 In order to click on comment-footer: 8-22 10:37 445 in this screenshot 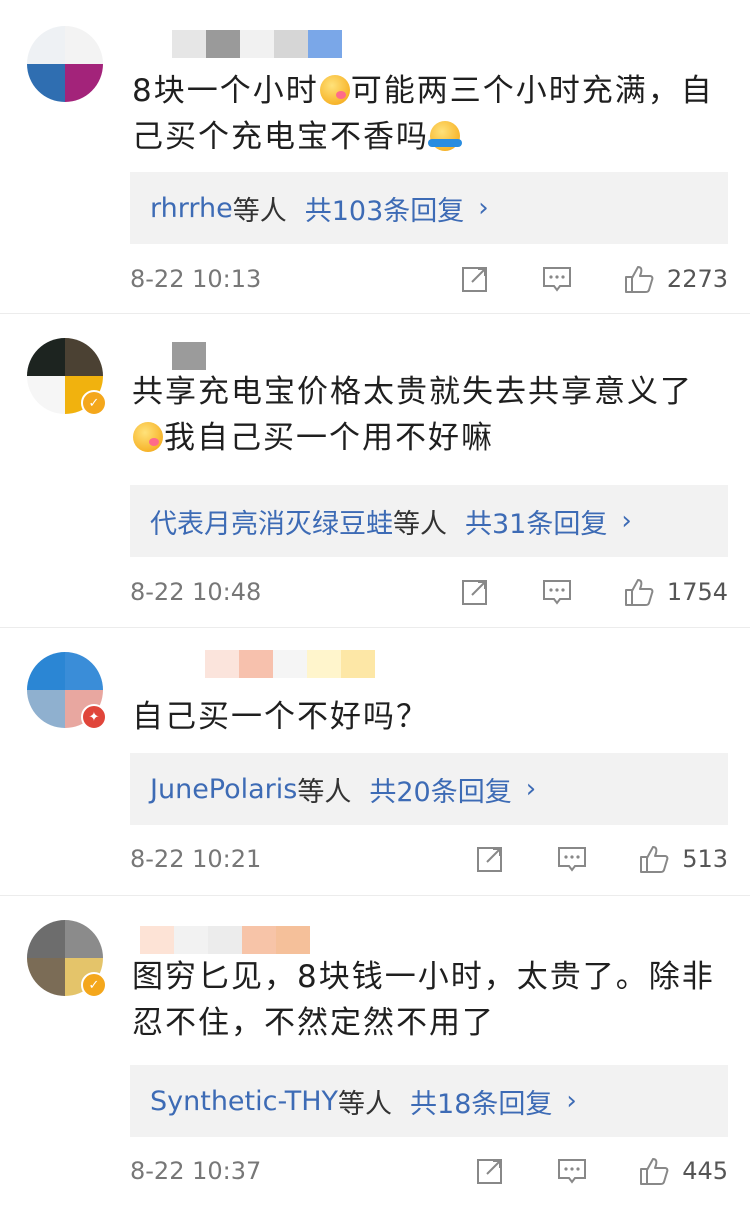, I will do `click(429, 1171)`.